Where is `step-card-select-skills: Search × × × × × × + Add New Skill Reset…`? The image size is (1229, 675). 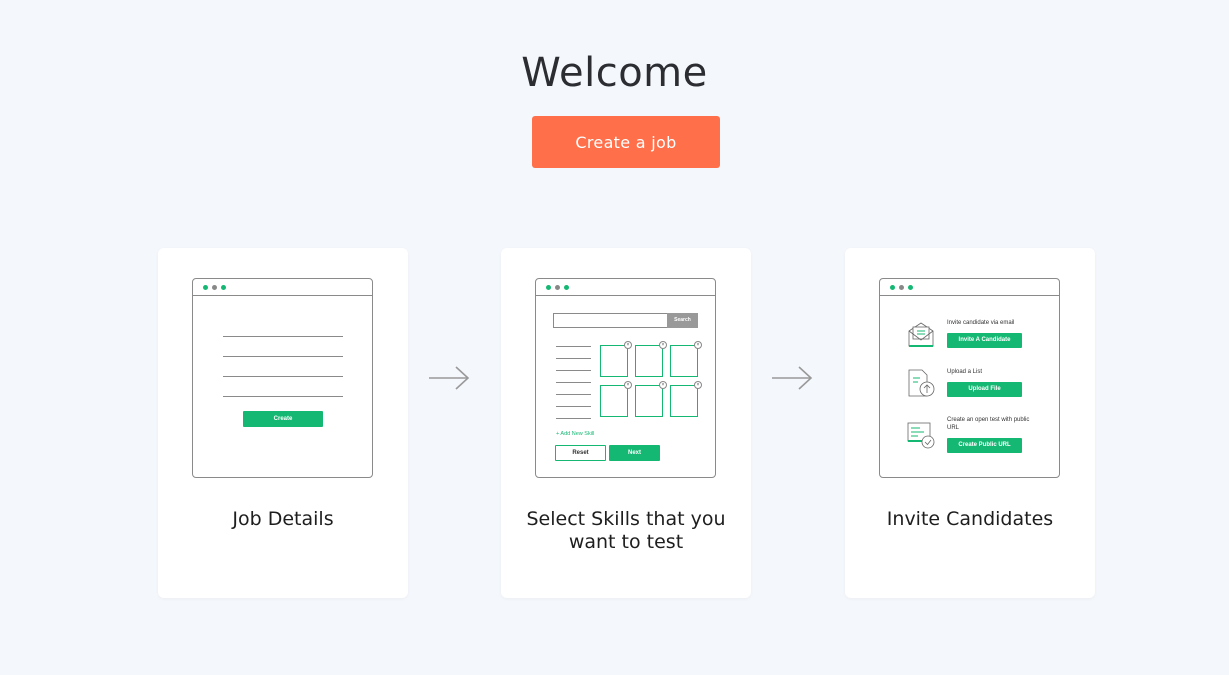 step-card-select-skills: Search × × × × × × + Add New Skill Reset… is located at coordinates (626, 423).